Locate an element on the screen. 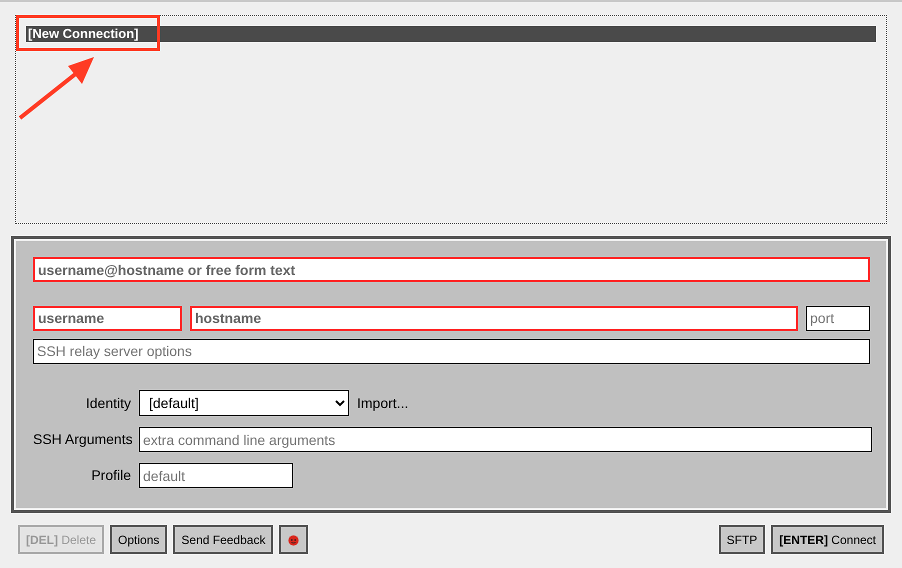  relay-field: SSH relay server options is located at coordinates (451, 351).